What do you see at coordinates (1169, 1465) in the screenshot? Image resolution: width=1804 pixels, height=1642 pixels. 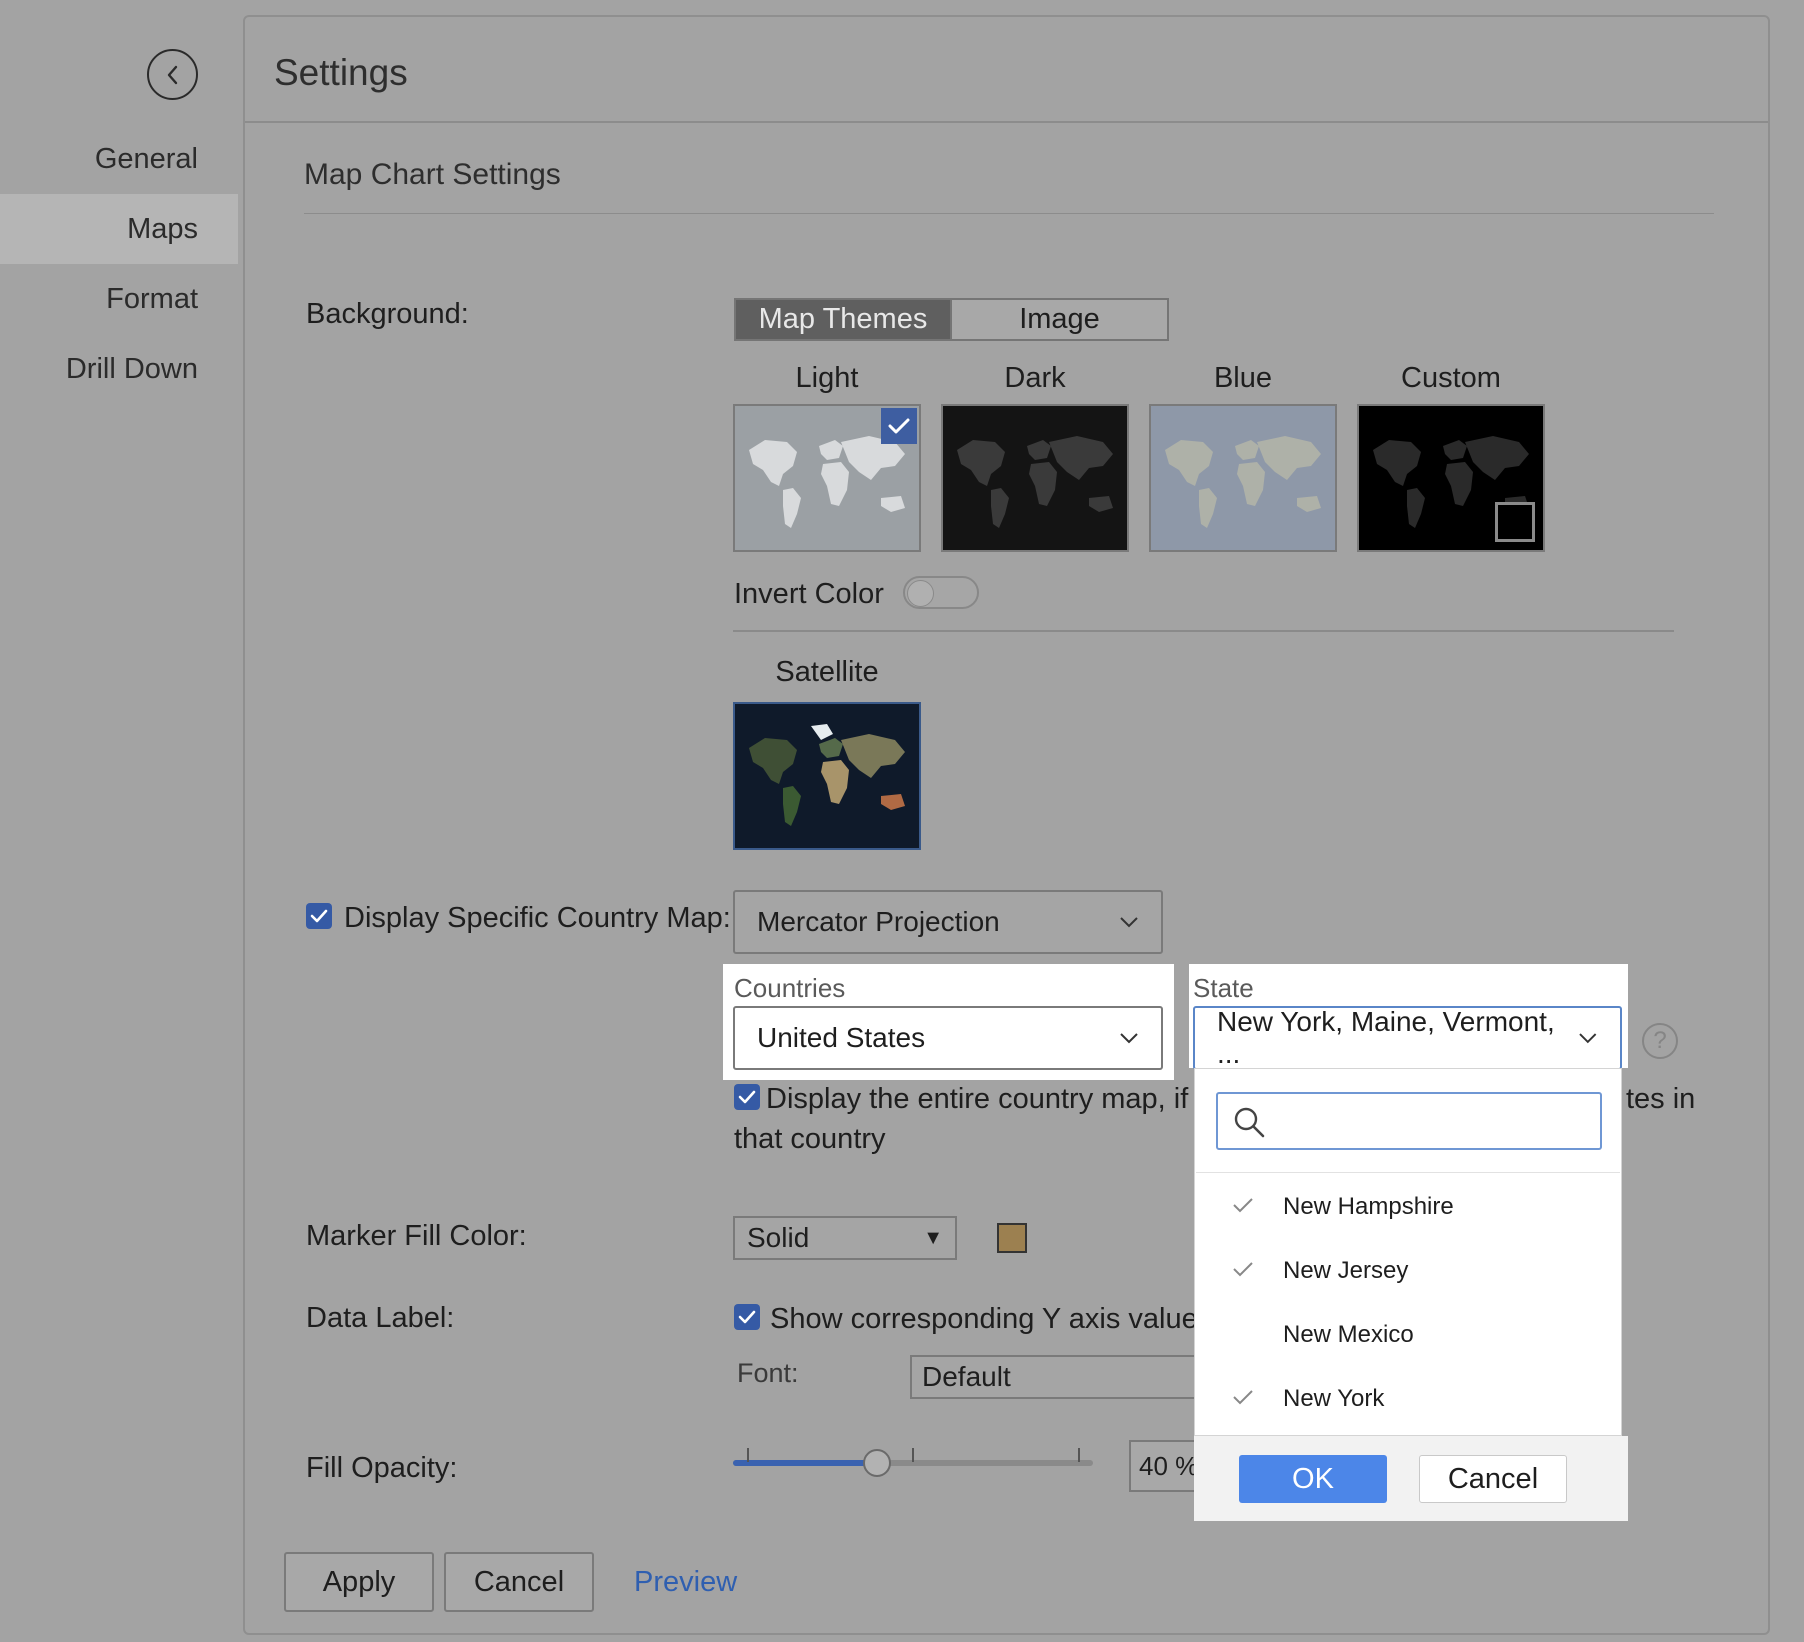 I see `opacity-value: 40 %` at bounding box center [1169, 1465].